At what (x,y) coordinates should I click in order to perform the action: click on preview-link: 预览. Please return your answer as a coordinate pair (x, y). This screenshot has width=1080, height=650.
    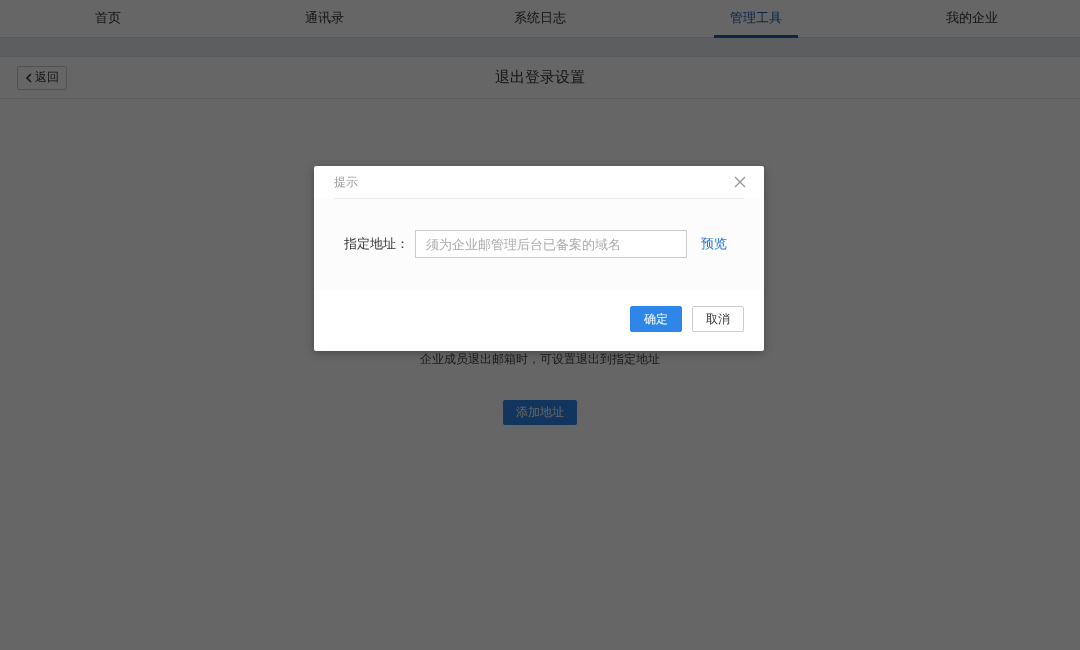
    Looking at the image, I should click on (714, 244).